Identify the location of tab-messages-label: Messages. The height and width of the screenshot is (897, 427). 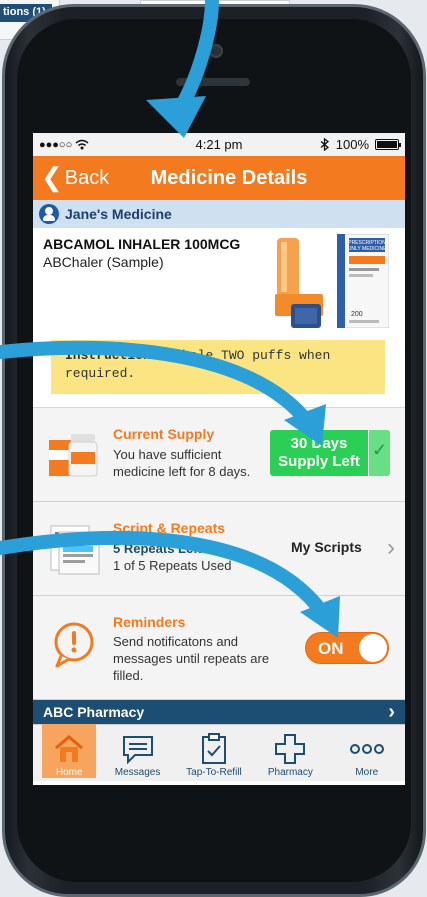
(137, 772).